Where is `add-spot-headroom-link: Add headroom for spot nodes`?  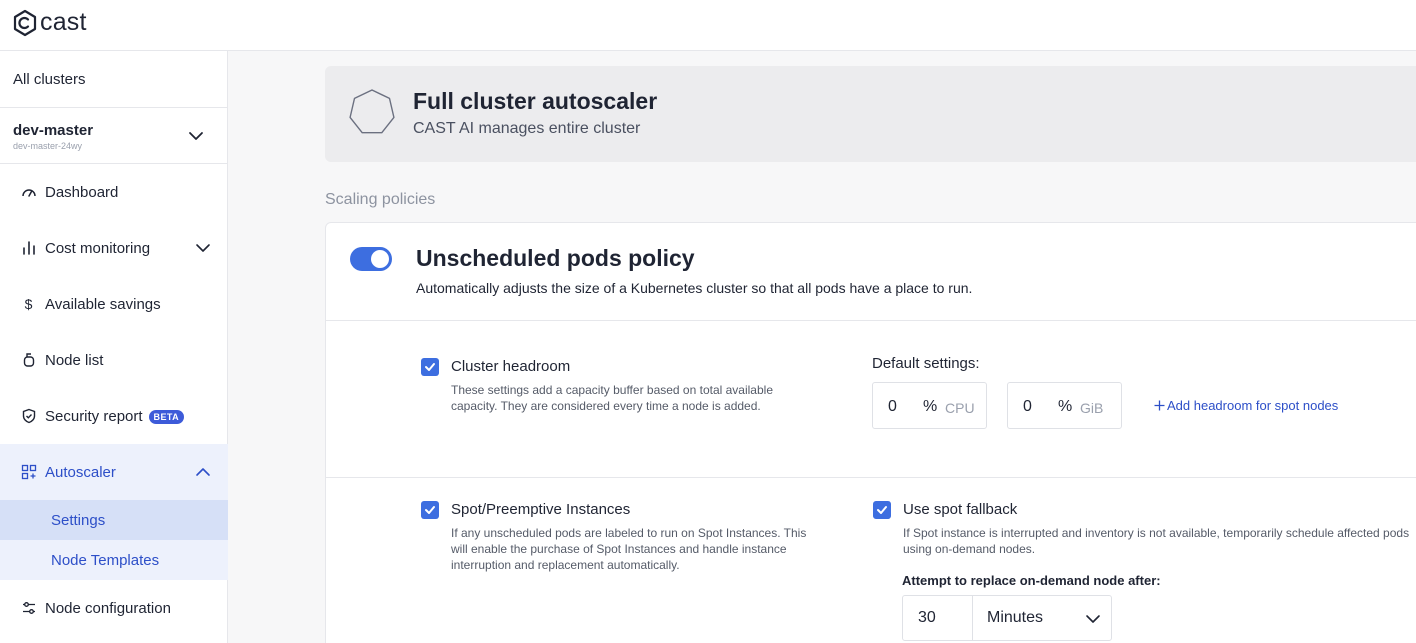 add-spot-headroom-link: Add headroom for spot nodes is located at coordinates (1246, 405).